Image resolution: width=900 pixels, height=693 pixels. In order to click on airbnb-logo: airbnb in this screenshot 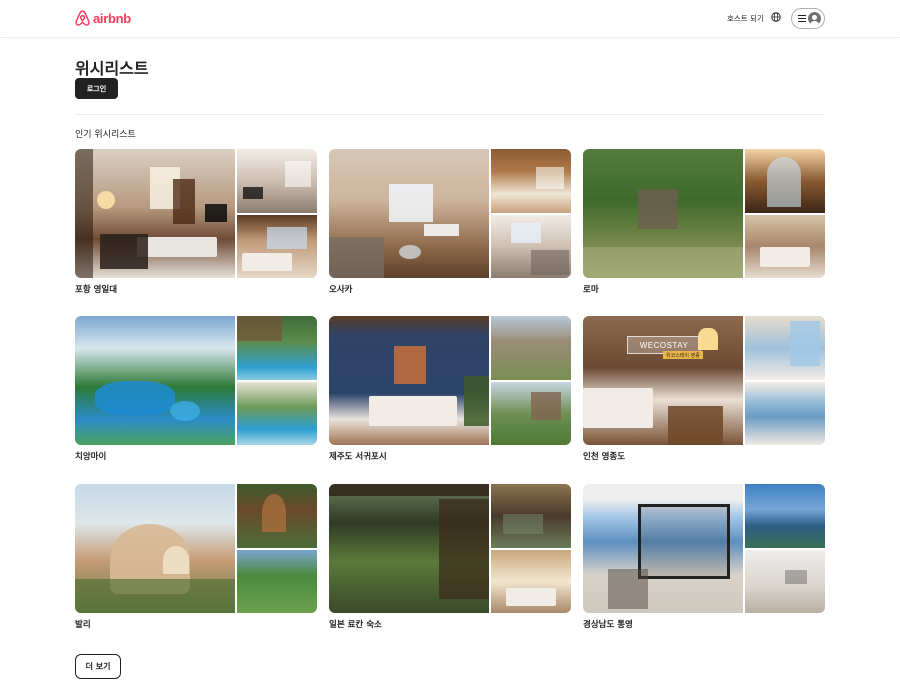, I will do `click(103, 18)`.